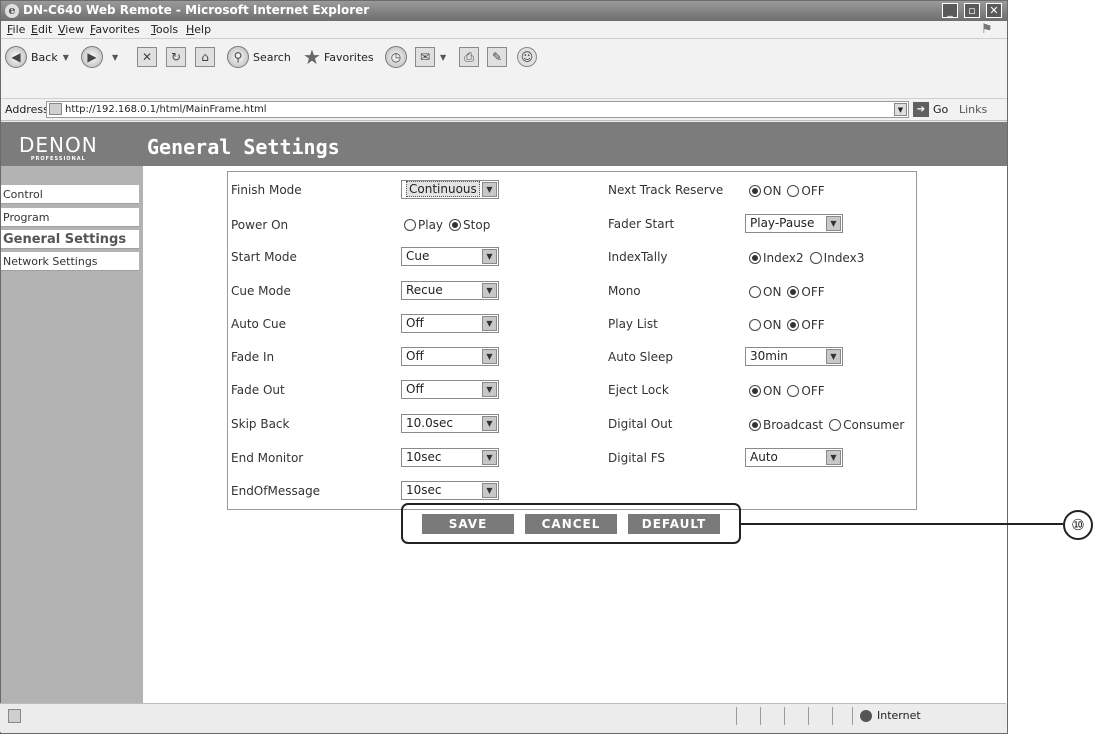 This screenshot has width=1103, height=734. What do you see at coordinates (973, 109) in the screenshot?
I see `links-button: Links` at bounding box center [973, 109].